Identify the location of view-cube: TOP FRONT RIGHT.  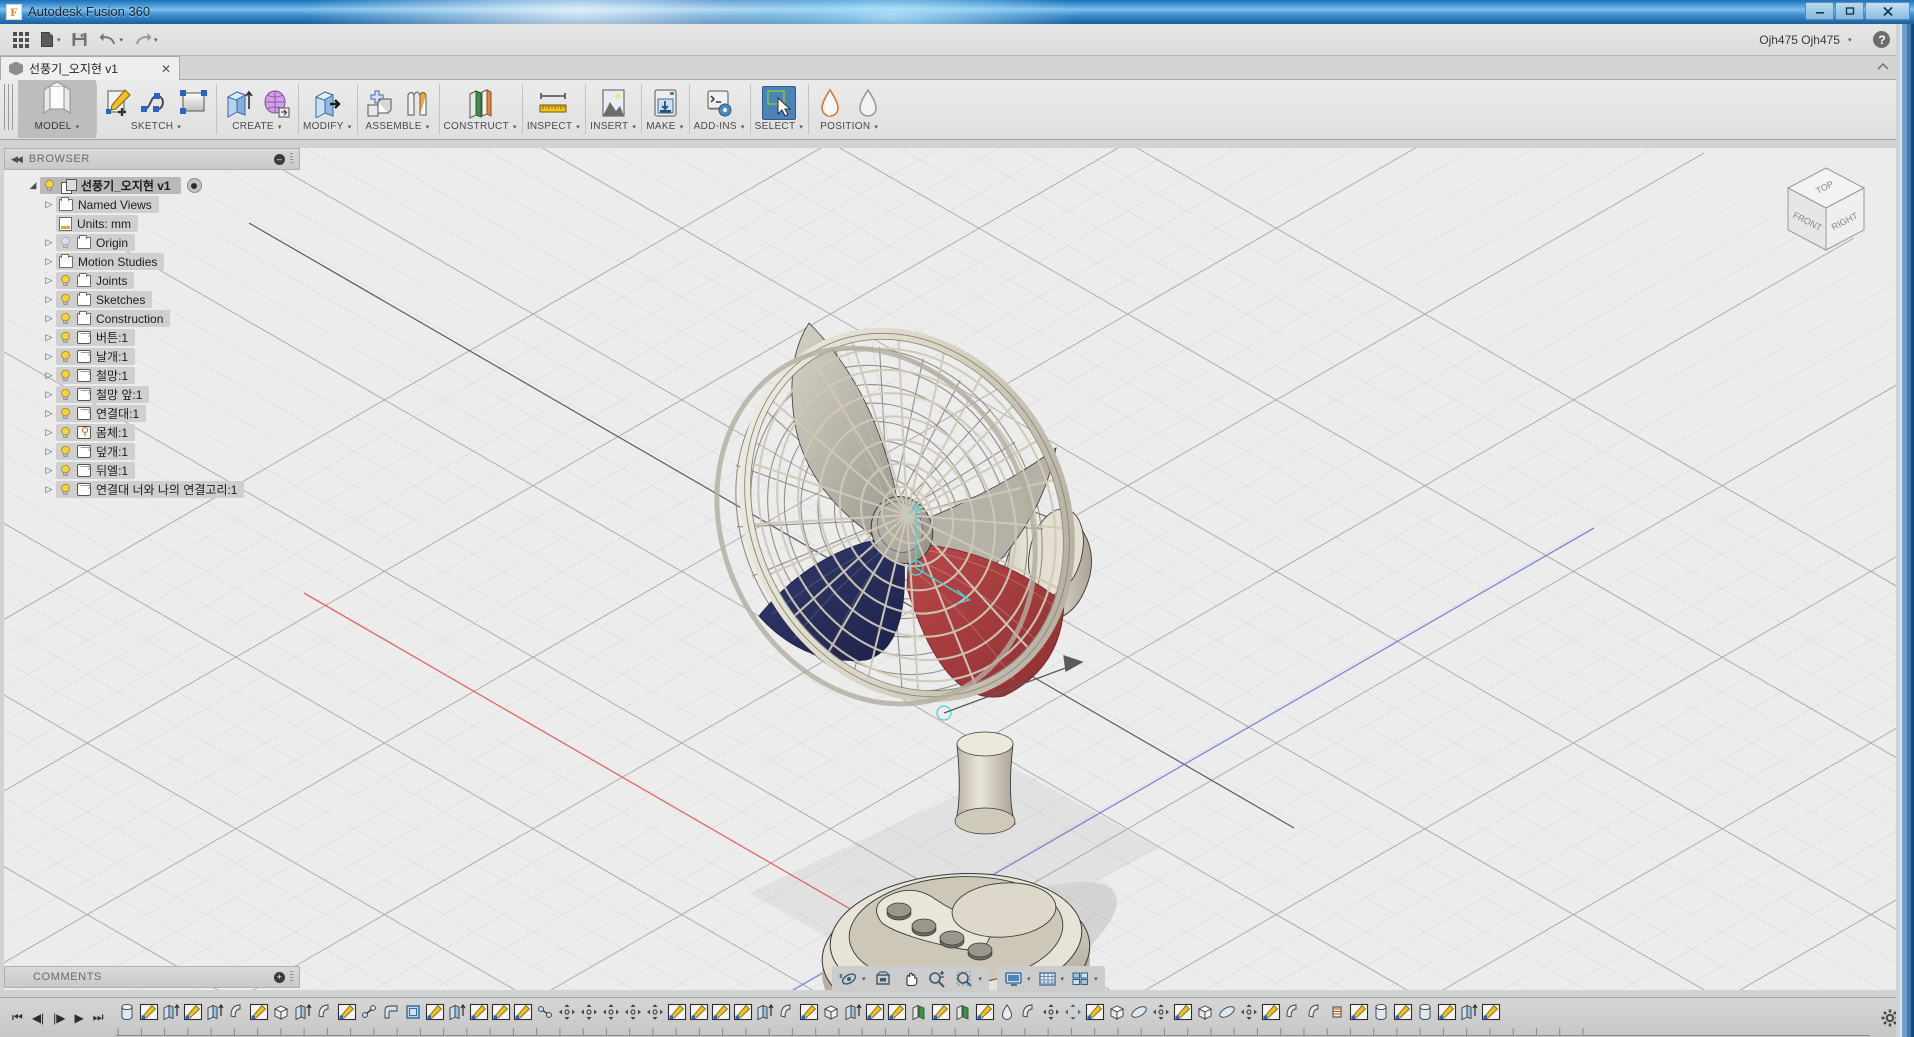
(1826, 210).